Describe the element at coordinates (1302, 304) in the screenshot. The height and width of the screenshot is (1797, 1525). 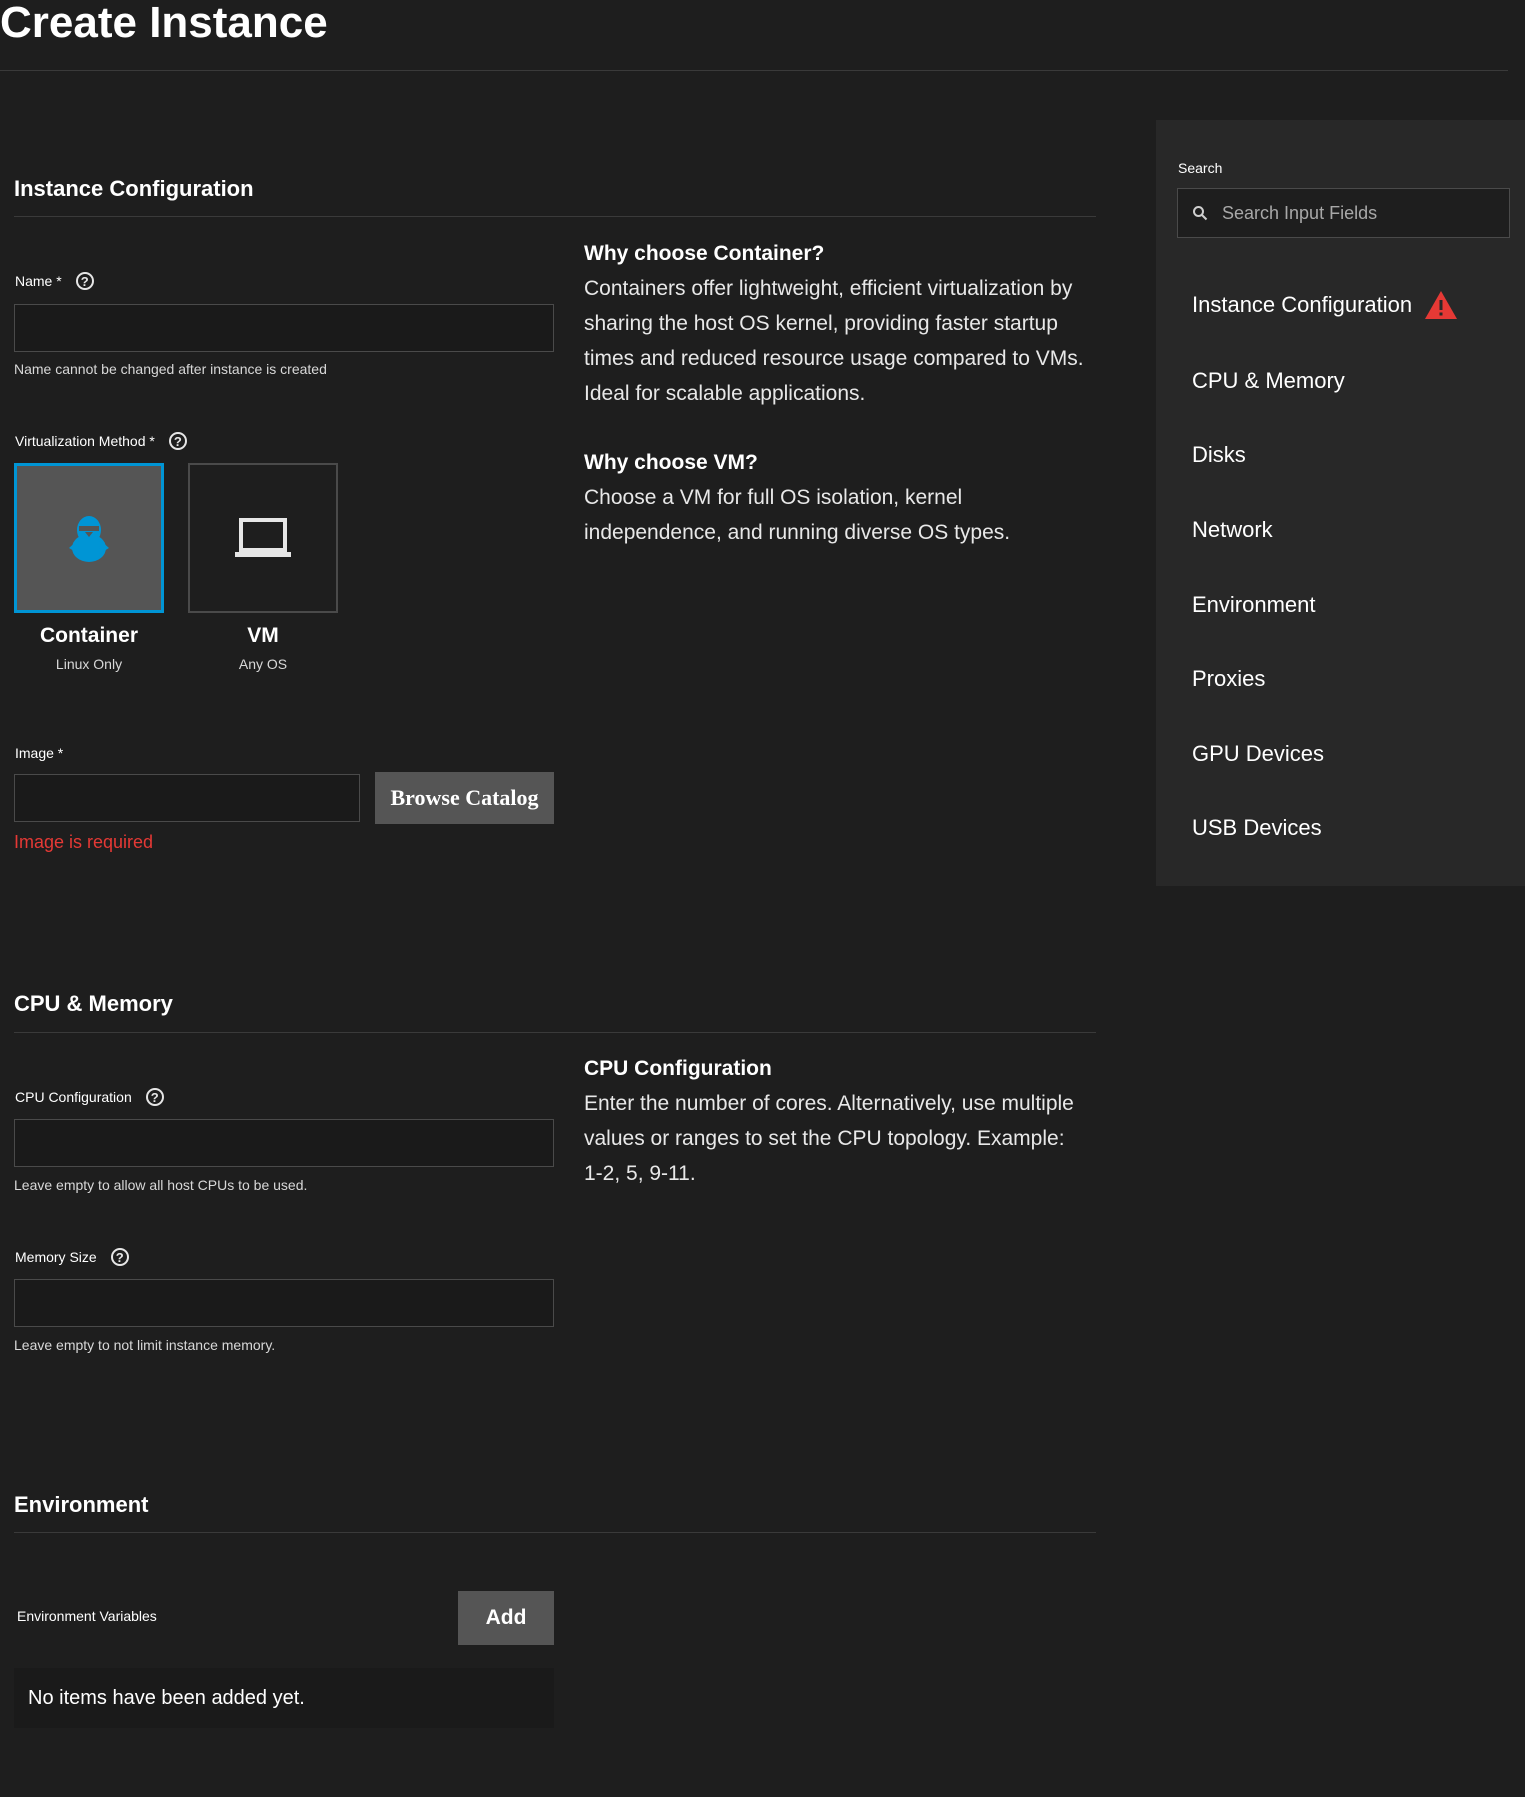
I see `sidebar-item-label: Instance Configuration` at that location.